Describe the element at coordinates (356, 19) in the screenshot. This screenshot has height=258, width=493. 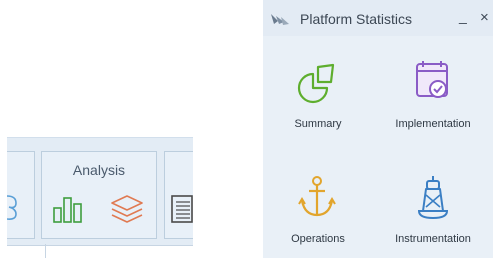
I see `panel-title: Platform Statistics` at that location.